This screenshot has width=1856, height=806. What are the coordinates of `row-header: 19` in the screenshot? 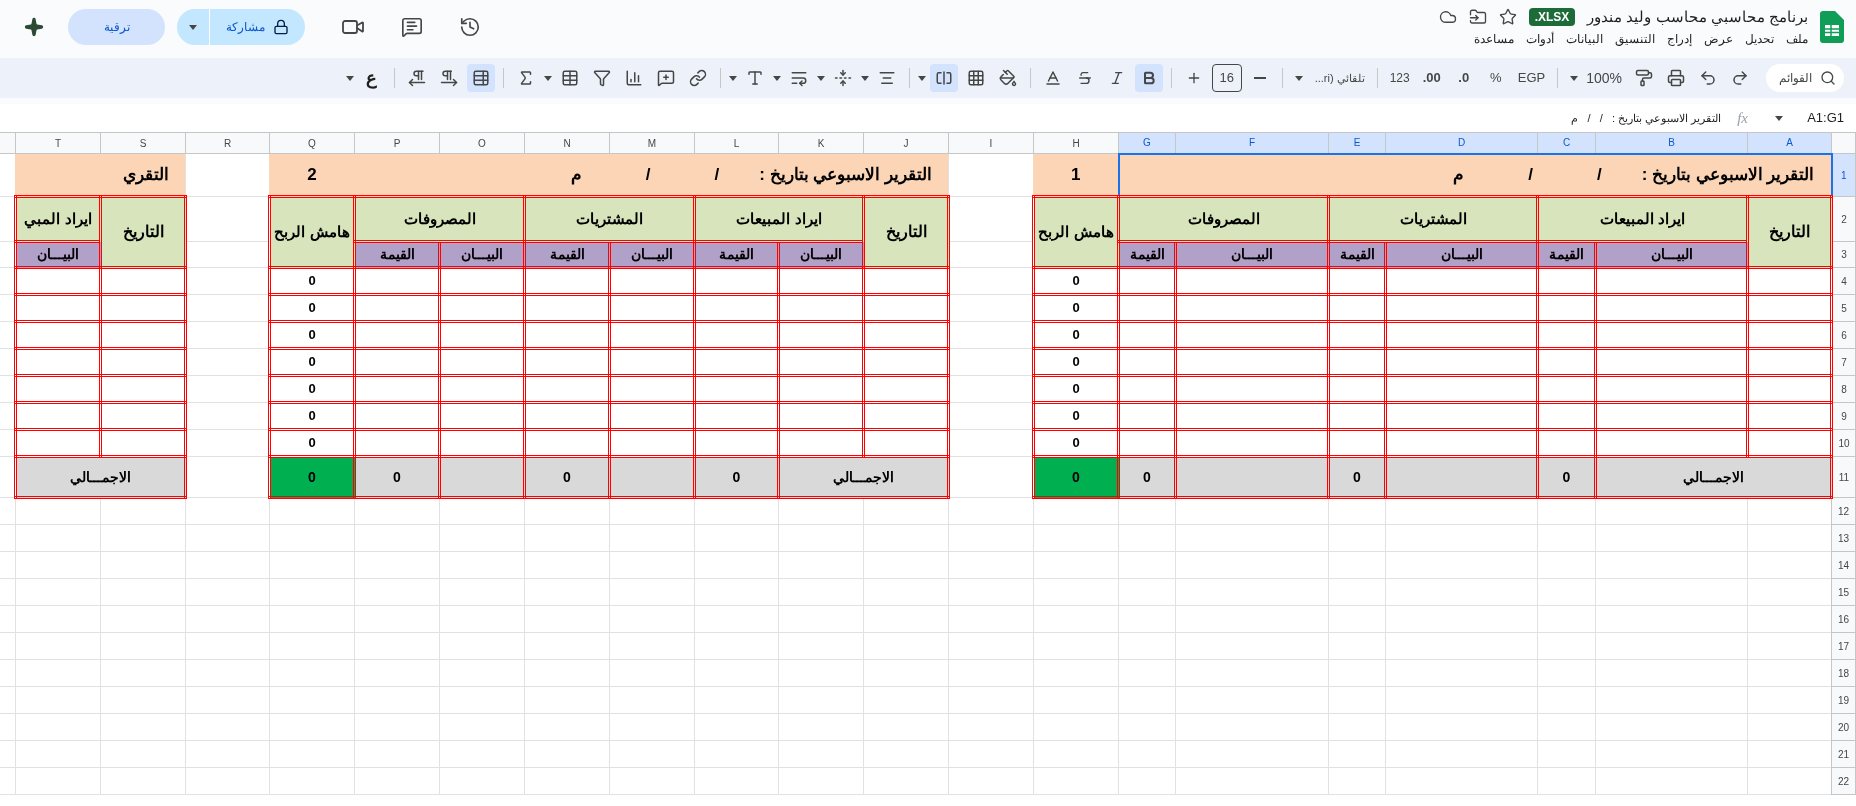 It's located at (1843, 700).